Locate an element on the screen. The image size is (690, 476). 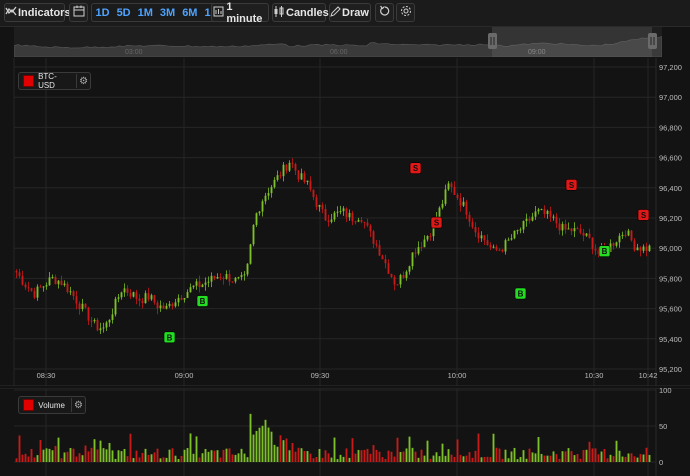
period-5d: 5D is located at coordinates (123, 13).